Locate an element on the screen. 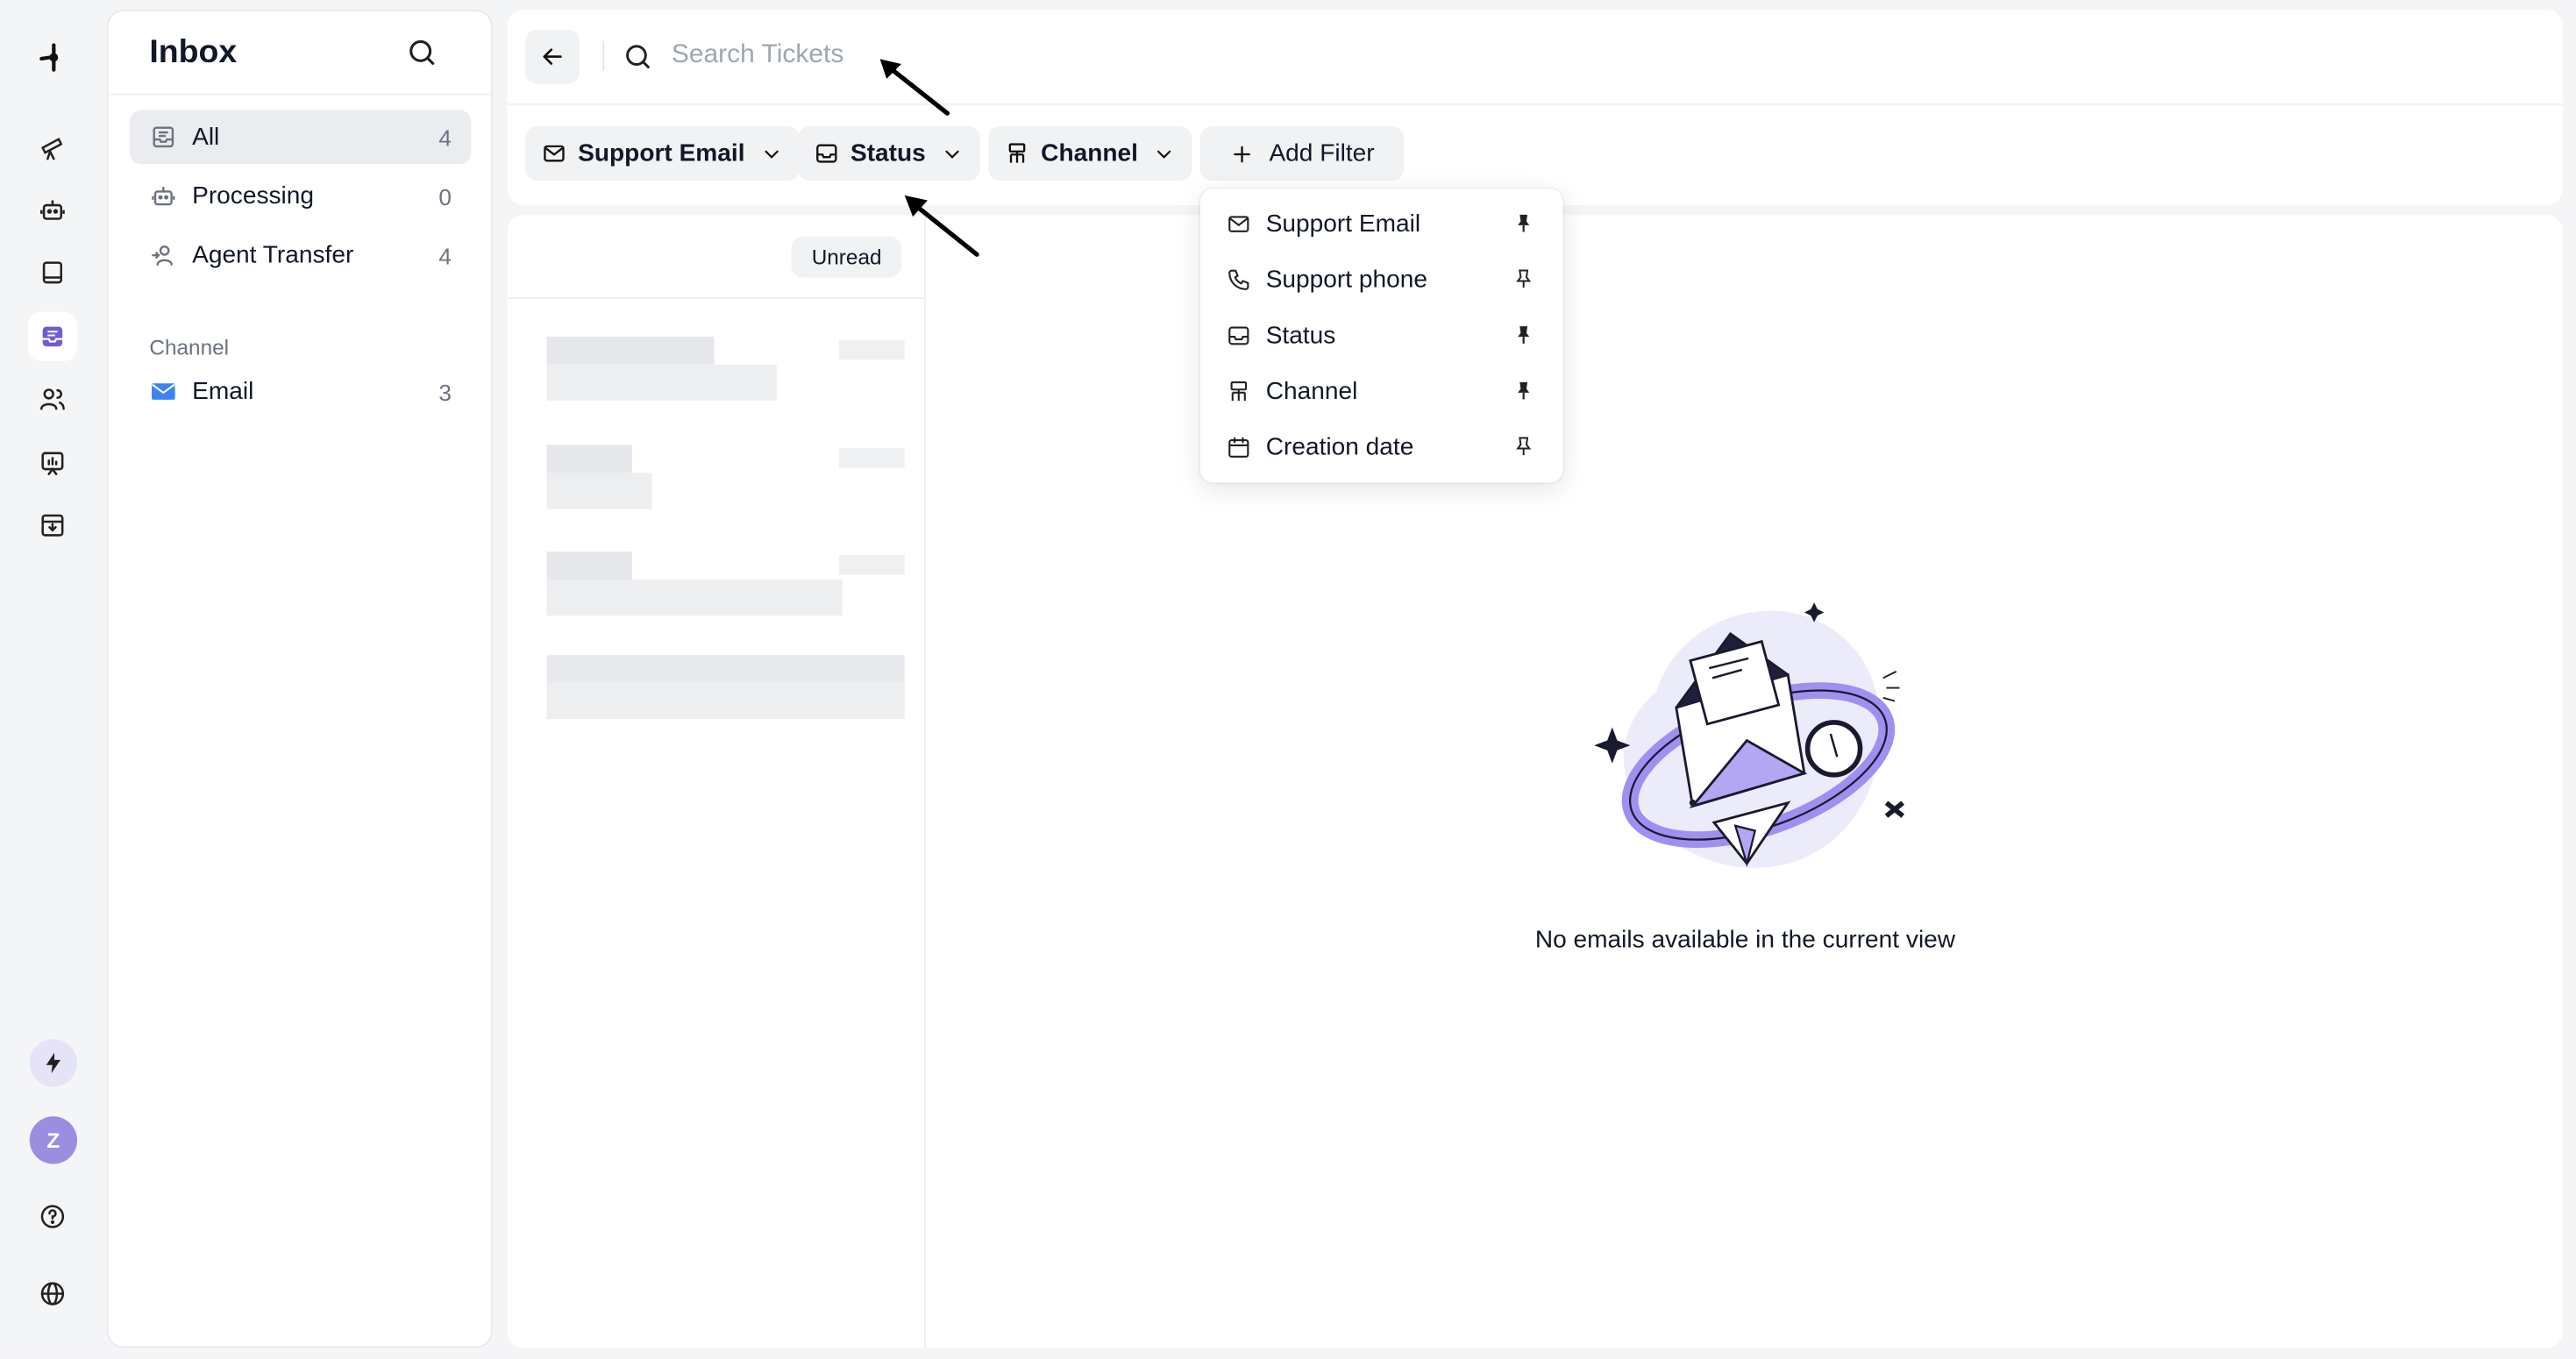 The image size is (2576, 1359). filter-status: Status is located at coordinates (889, 153).